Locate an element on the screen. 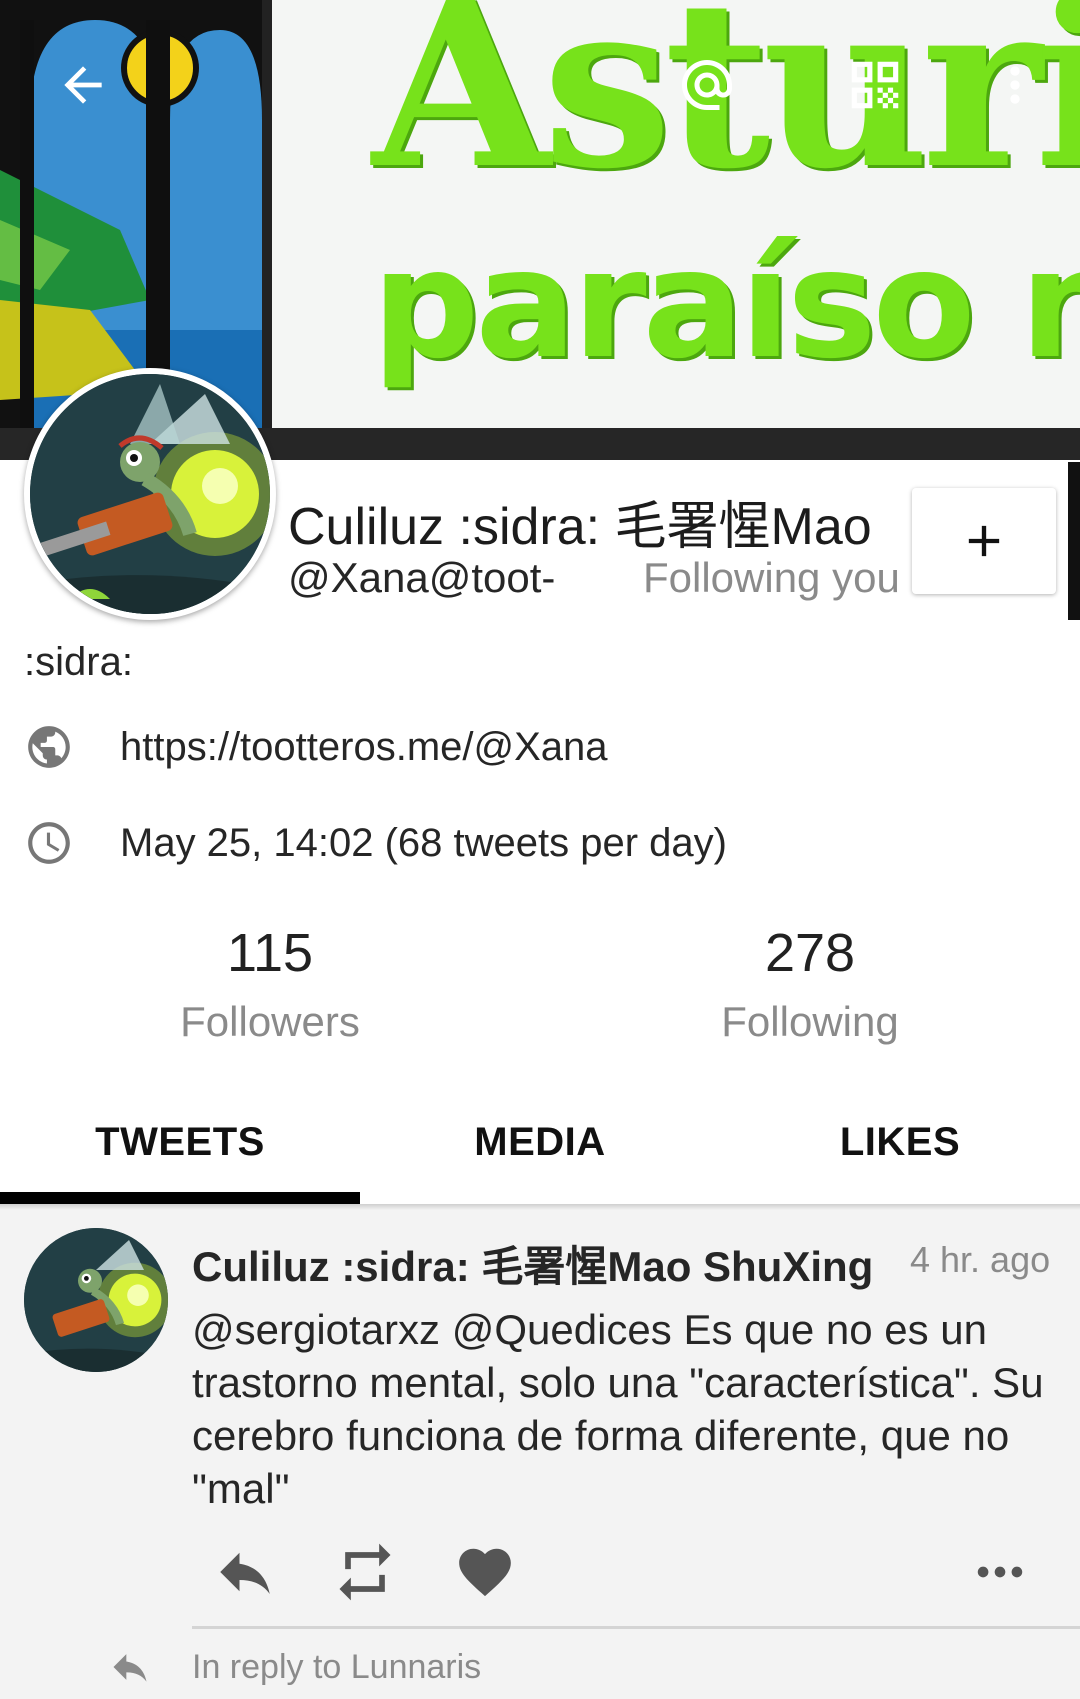  qr-code-icon is located at coordinates (875, 85).